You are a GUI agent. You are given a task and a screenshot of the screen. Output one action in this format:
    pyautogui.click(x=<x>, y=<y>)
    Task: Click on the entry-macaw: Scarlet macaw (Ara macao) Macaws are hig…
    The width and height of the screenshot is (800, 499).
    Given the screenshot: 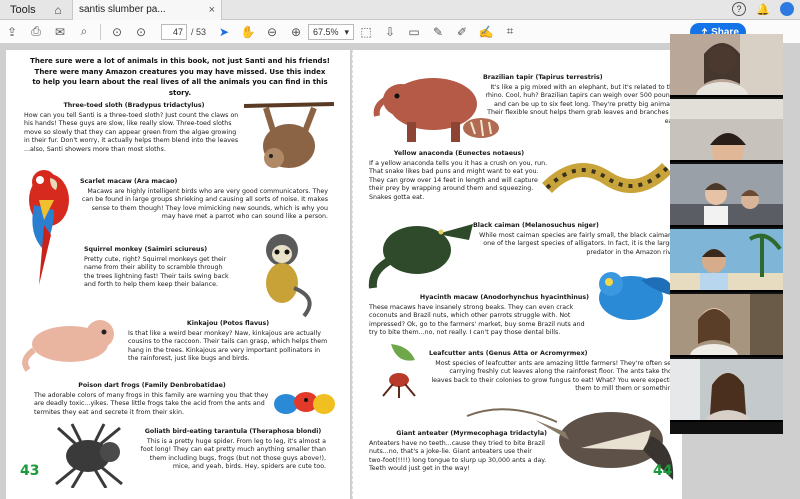 What is the action you would take?
    pyautogui.click(x=204, y=200)
    